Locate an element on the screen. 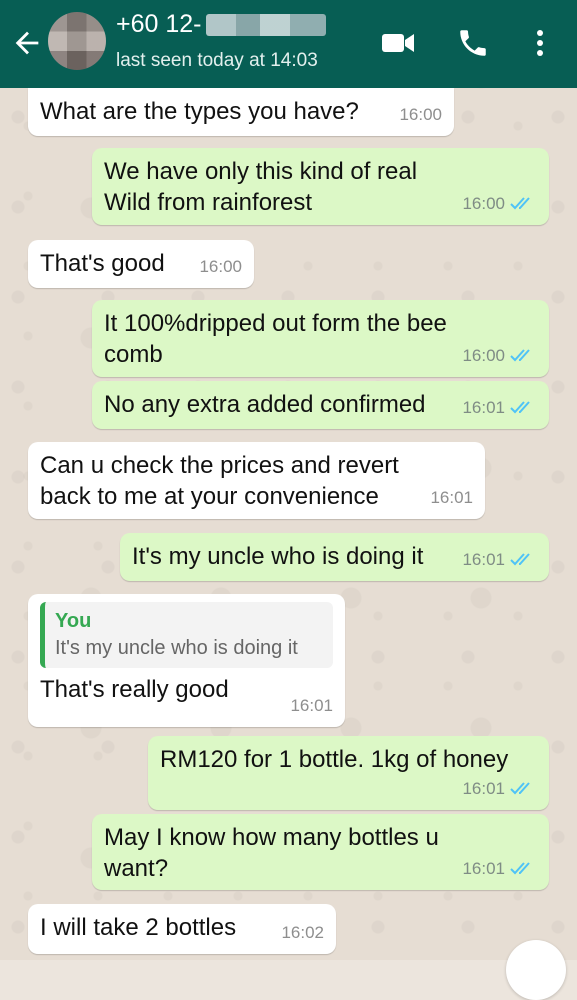 Image resolution: width=577 pixels, height=1000 pixels. outgoing-message: No any extra added confirmed 16:01 is located at coordinates (320, 405).